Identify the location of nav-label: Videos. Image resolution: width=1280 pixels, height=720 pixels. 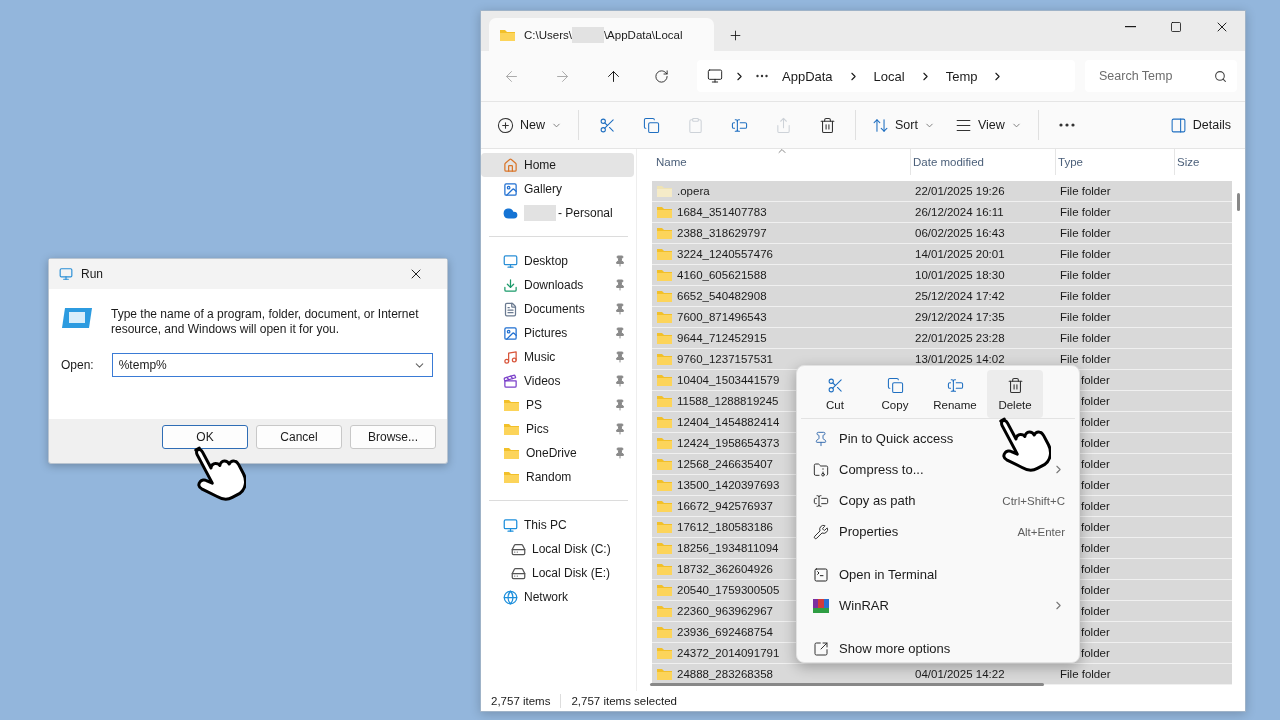
(542, 381).